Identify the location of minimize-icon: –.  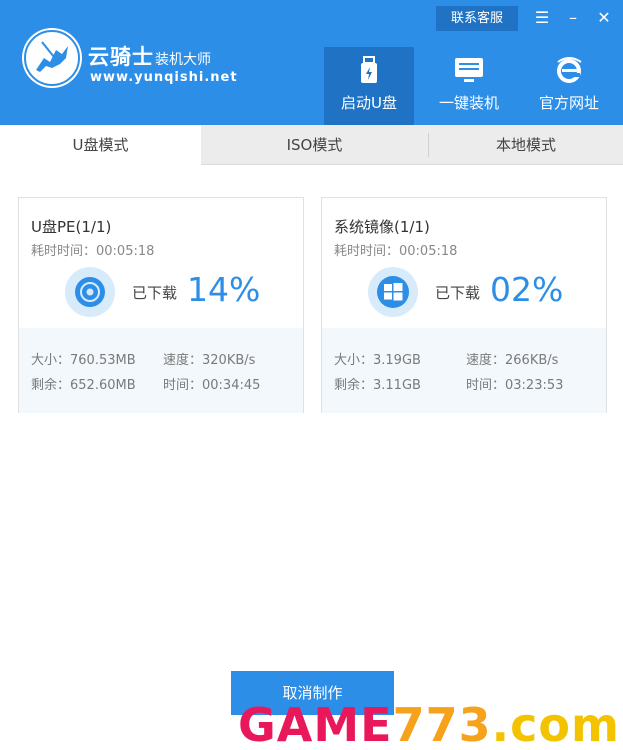
(573, 18).